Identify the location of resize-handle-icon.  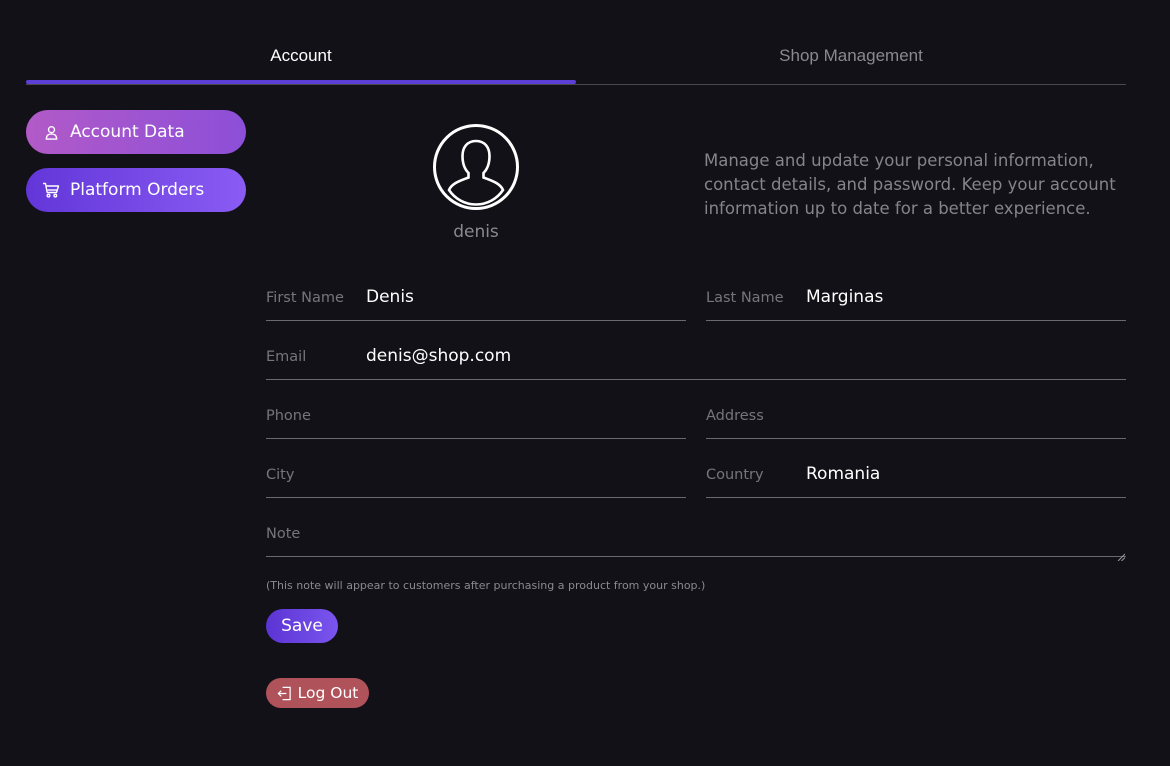
(1121, 554).